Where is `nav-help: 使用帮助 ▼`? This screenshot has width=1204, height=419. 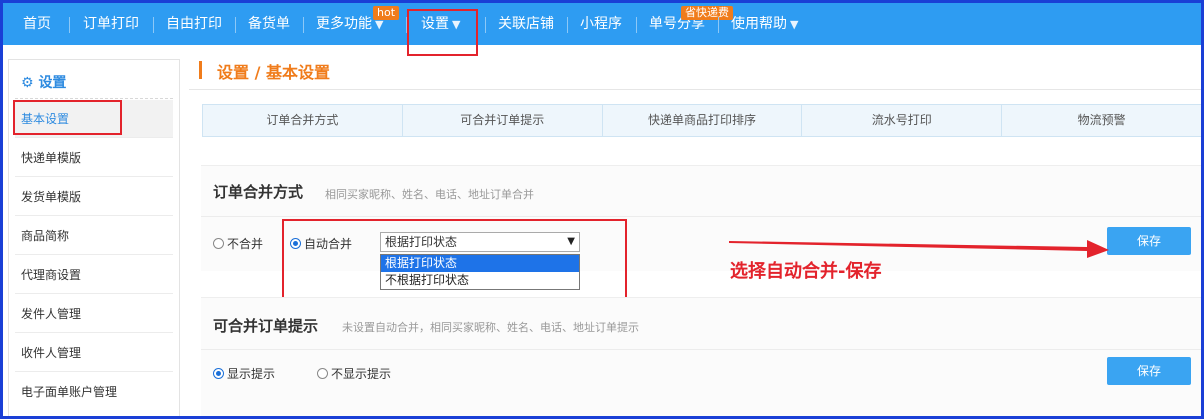 nav-help: 使用帮助 ▼ is located at coordinates (764, 24).